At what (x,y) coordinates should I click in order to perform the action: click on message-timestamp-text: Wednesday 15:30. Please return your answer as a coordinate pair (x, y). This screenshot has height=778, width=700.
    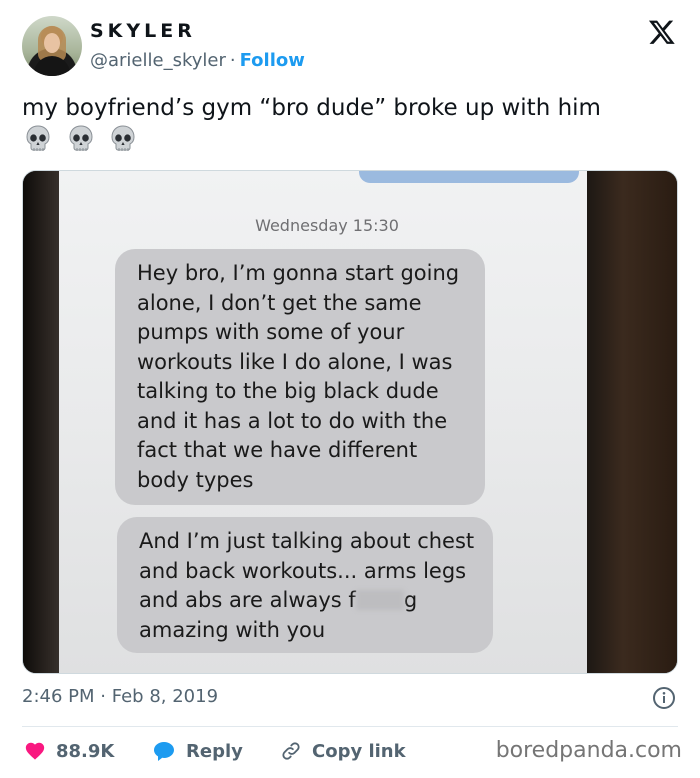
    Looking at the image, I should click on (327, 225).